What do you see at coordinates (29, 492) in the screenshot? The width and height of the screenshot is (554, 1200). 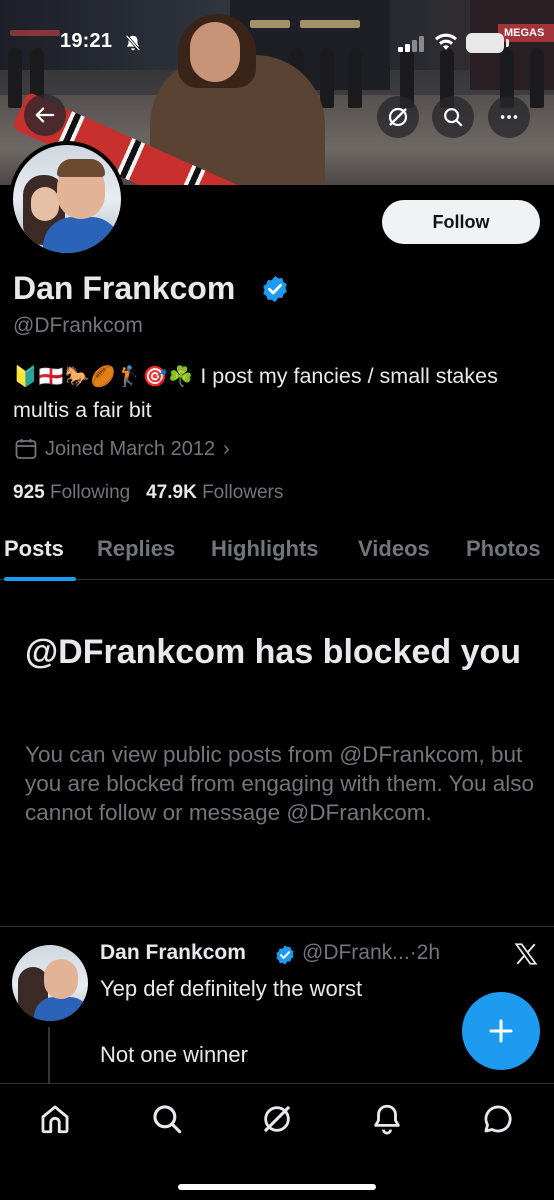 I see `following-count: 925` at bounding box center [29, 492].